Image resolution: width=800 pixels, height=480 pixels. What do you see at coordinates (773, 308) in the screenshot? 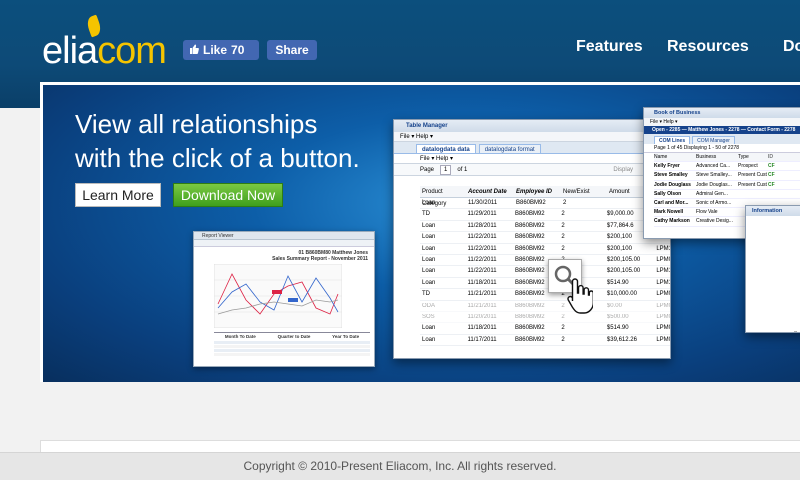
I see `info-field-label: Lo` at bounding box center [773, 308].